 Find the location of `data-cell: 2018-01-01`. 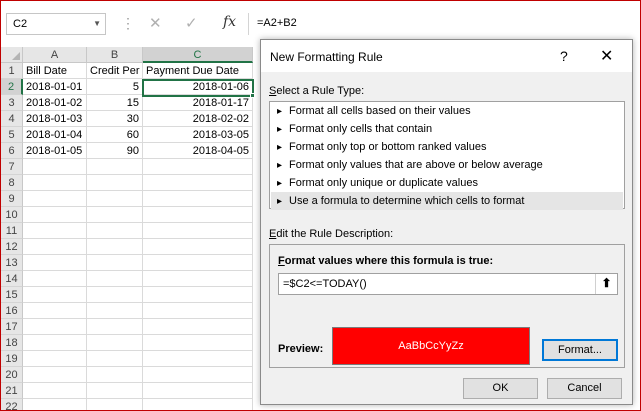

data-cell: 2018-01-01 is located at coordinates (55, 87).